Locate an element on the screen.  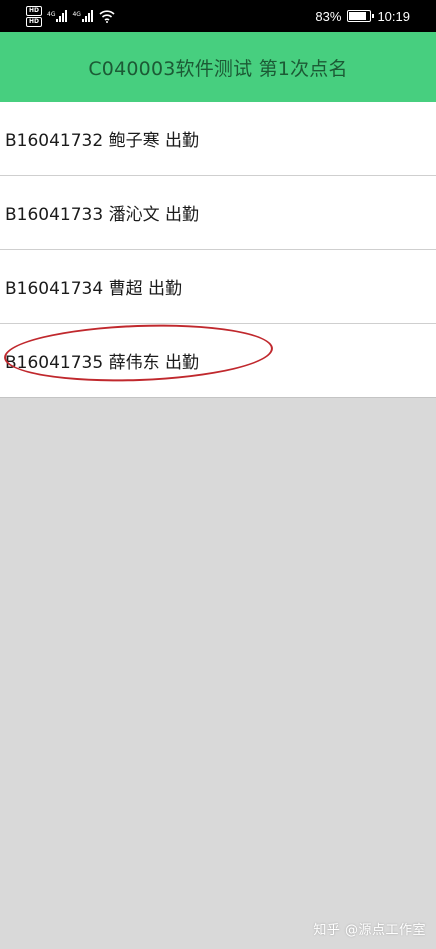
status-bar: HD HD 4G 4G 83% 10:19 is located at coordinates (218, 16).